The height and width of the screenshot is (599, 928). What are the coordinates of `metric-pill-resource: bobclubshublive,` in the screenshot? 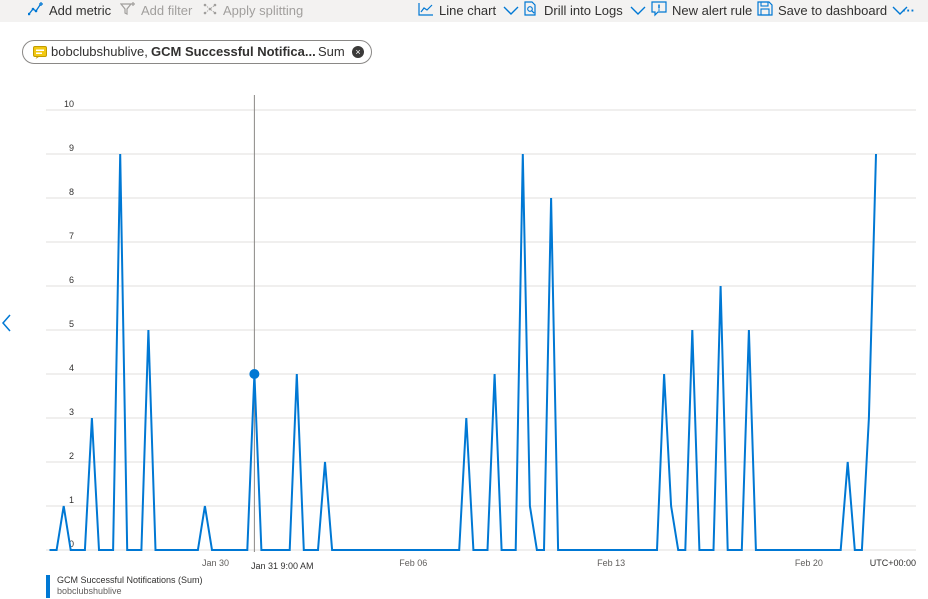 It's located at (99, 51).